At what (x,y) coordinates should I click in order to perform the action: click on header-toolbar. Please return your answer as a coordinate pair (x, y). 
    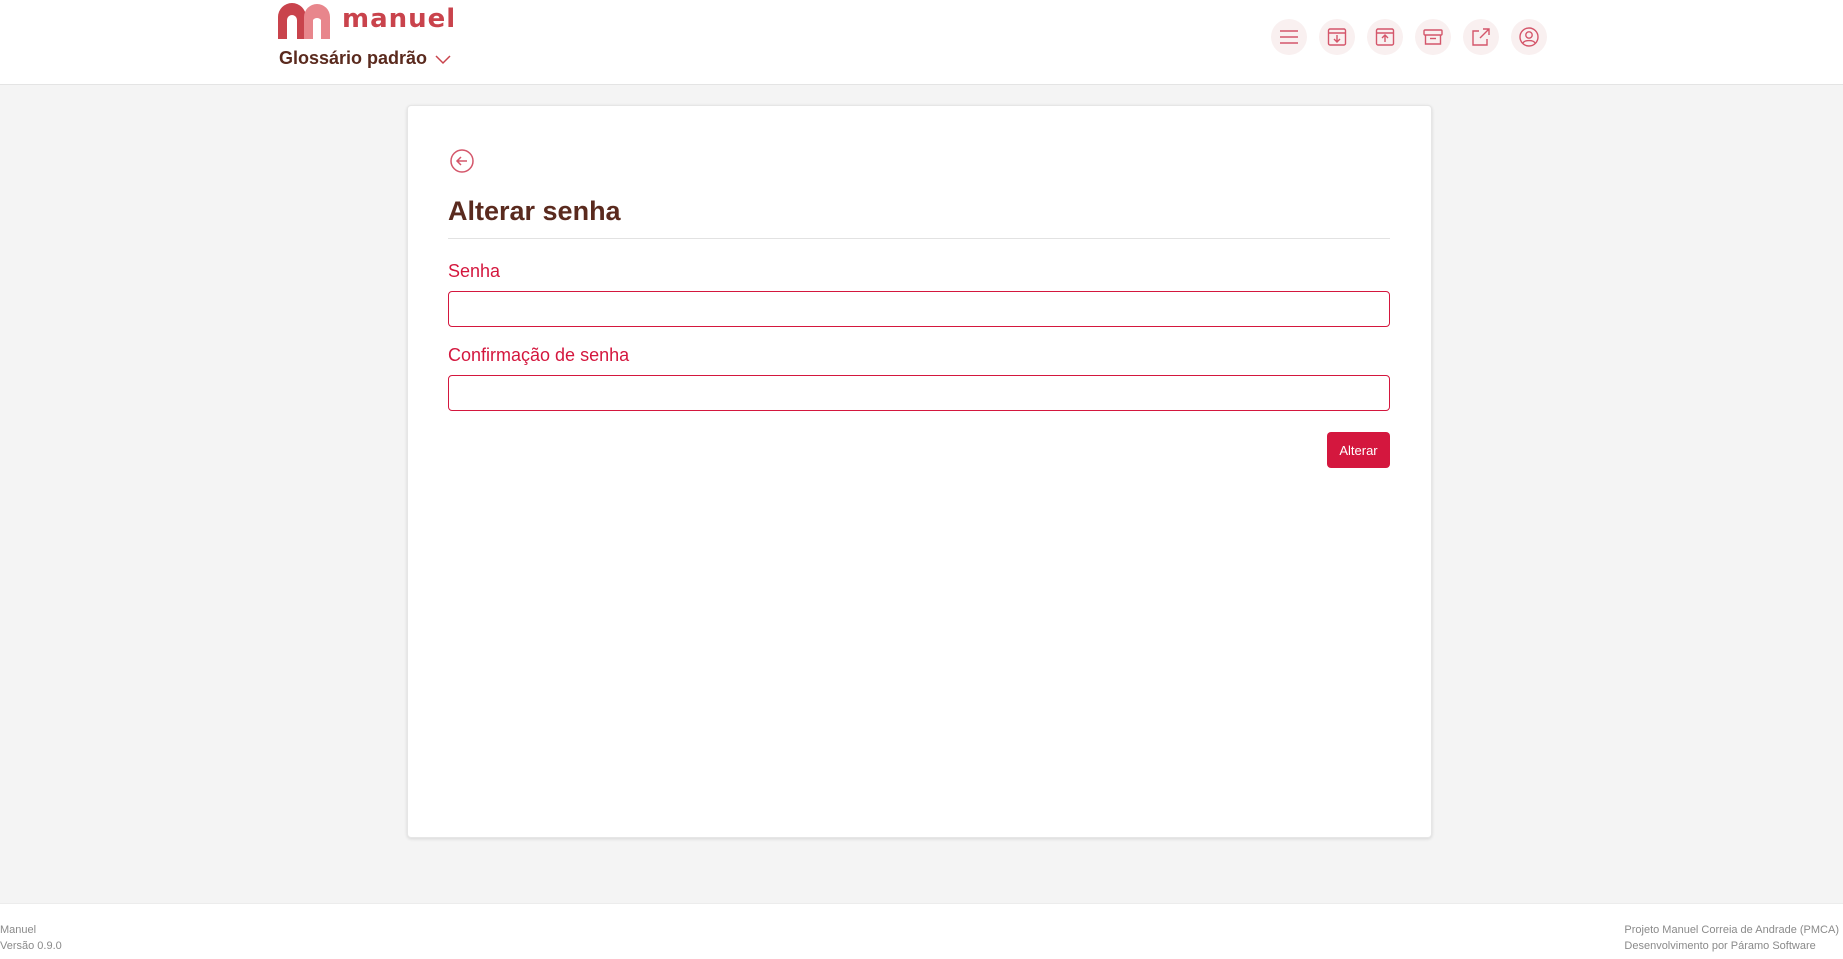
    Looking at the image, I should click on (1409, 37).